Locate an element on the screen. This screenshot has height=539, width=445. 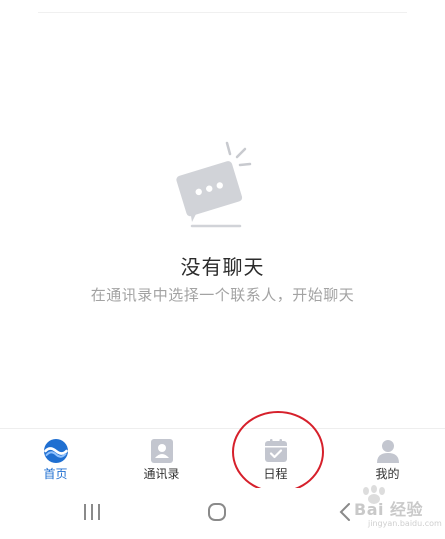
tab-home: 首页 is located at coordinates (55, 459).